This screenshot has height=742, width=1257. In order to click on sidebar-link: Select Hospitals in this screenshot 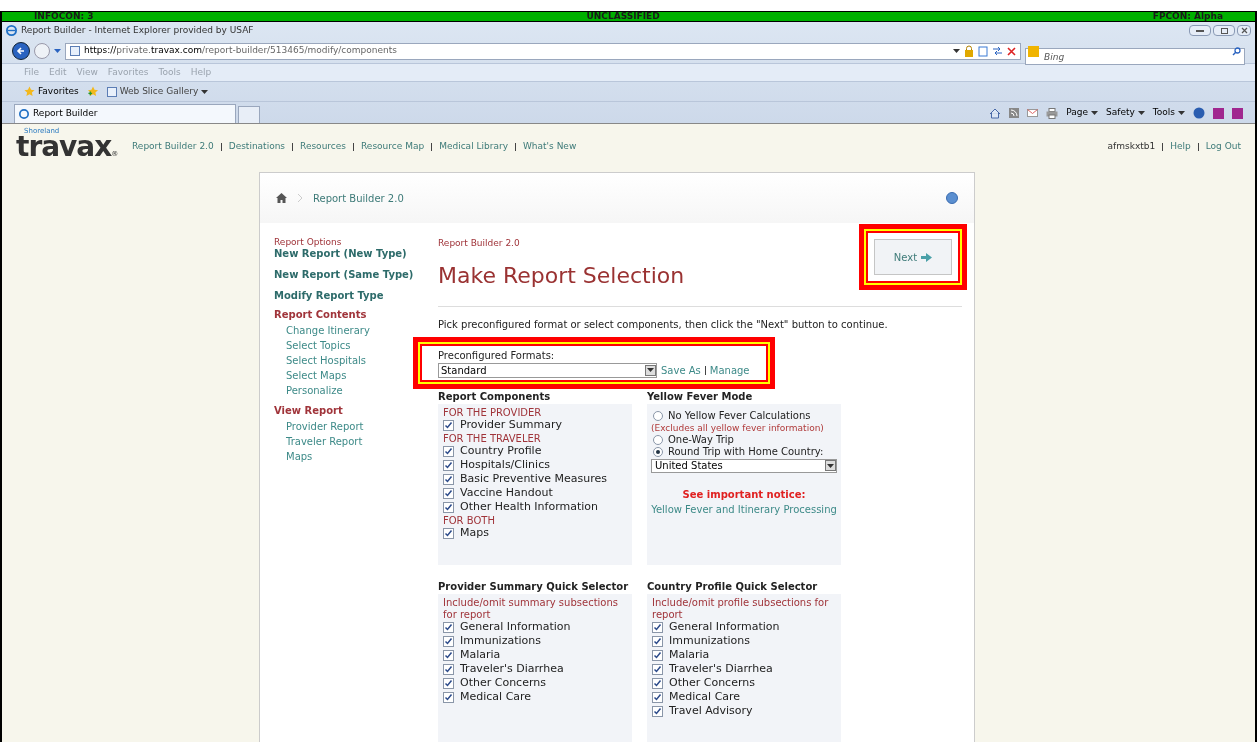, I will do `click(349, 360)`.